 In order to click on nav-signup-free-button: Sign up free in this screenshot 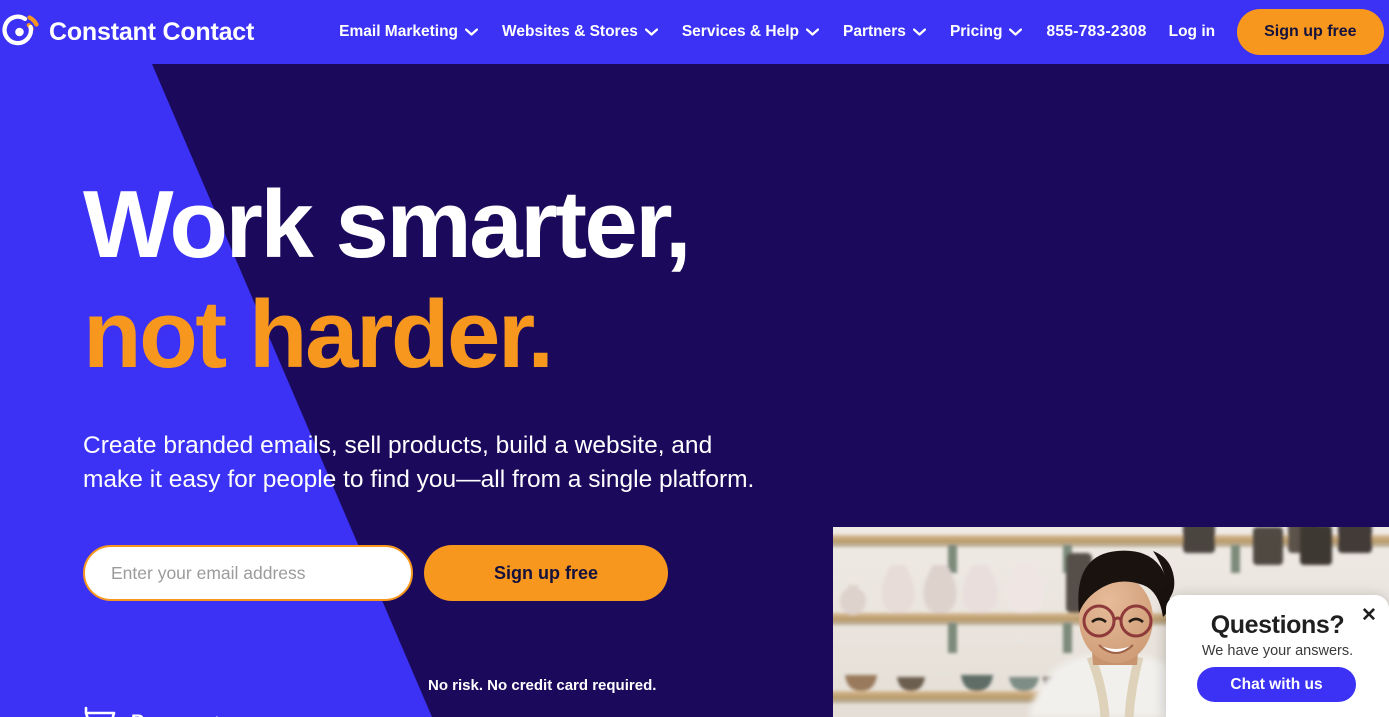, I will do `click(1310, 32)`.